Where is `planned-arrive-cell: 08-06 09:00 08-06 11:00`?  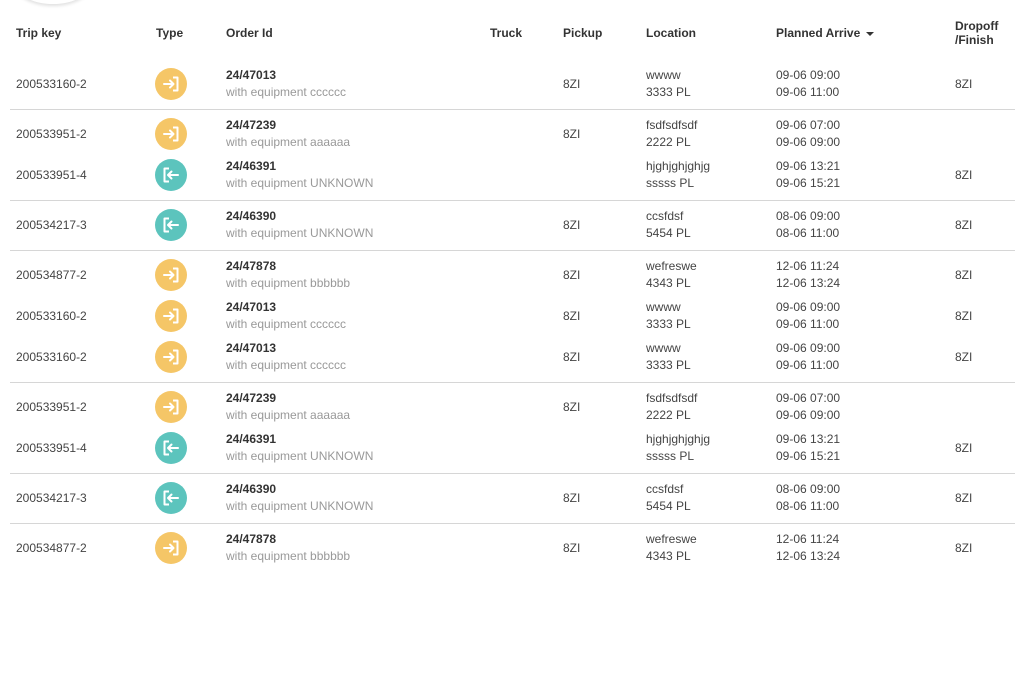
planned-arrive-cell: 08-06 09:00 08-06 11:00 is located at coordinates (808, 225).